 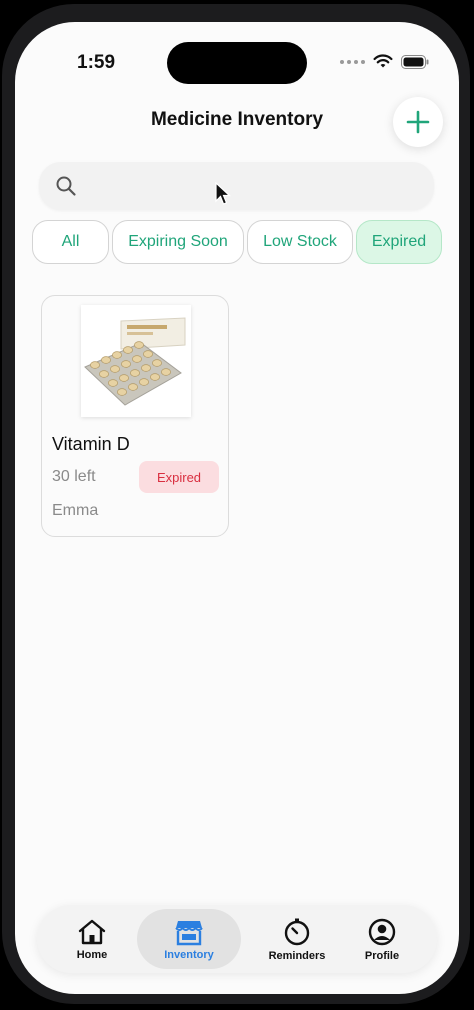 I want to click on filter-expired: Expired, so click(x=399, y=242).